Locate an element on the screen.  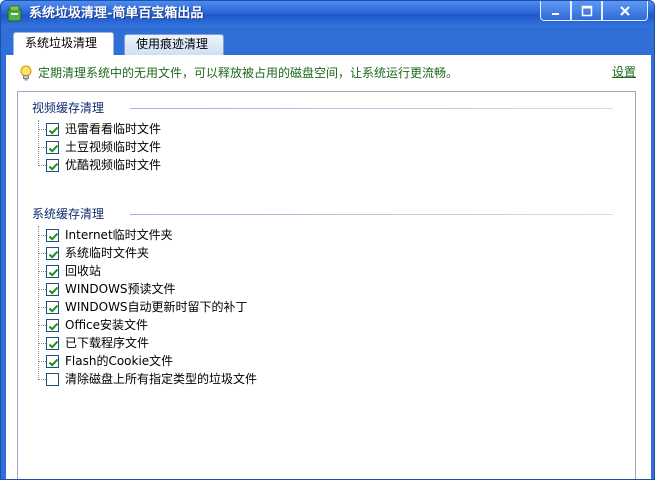
close-button is located at coordinates (625, 11).